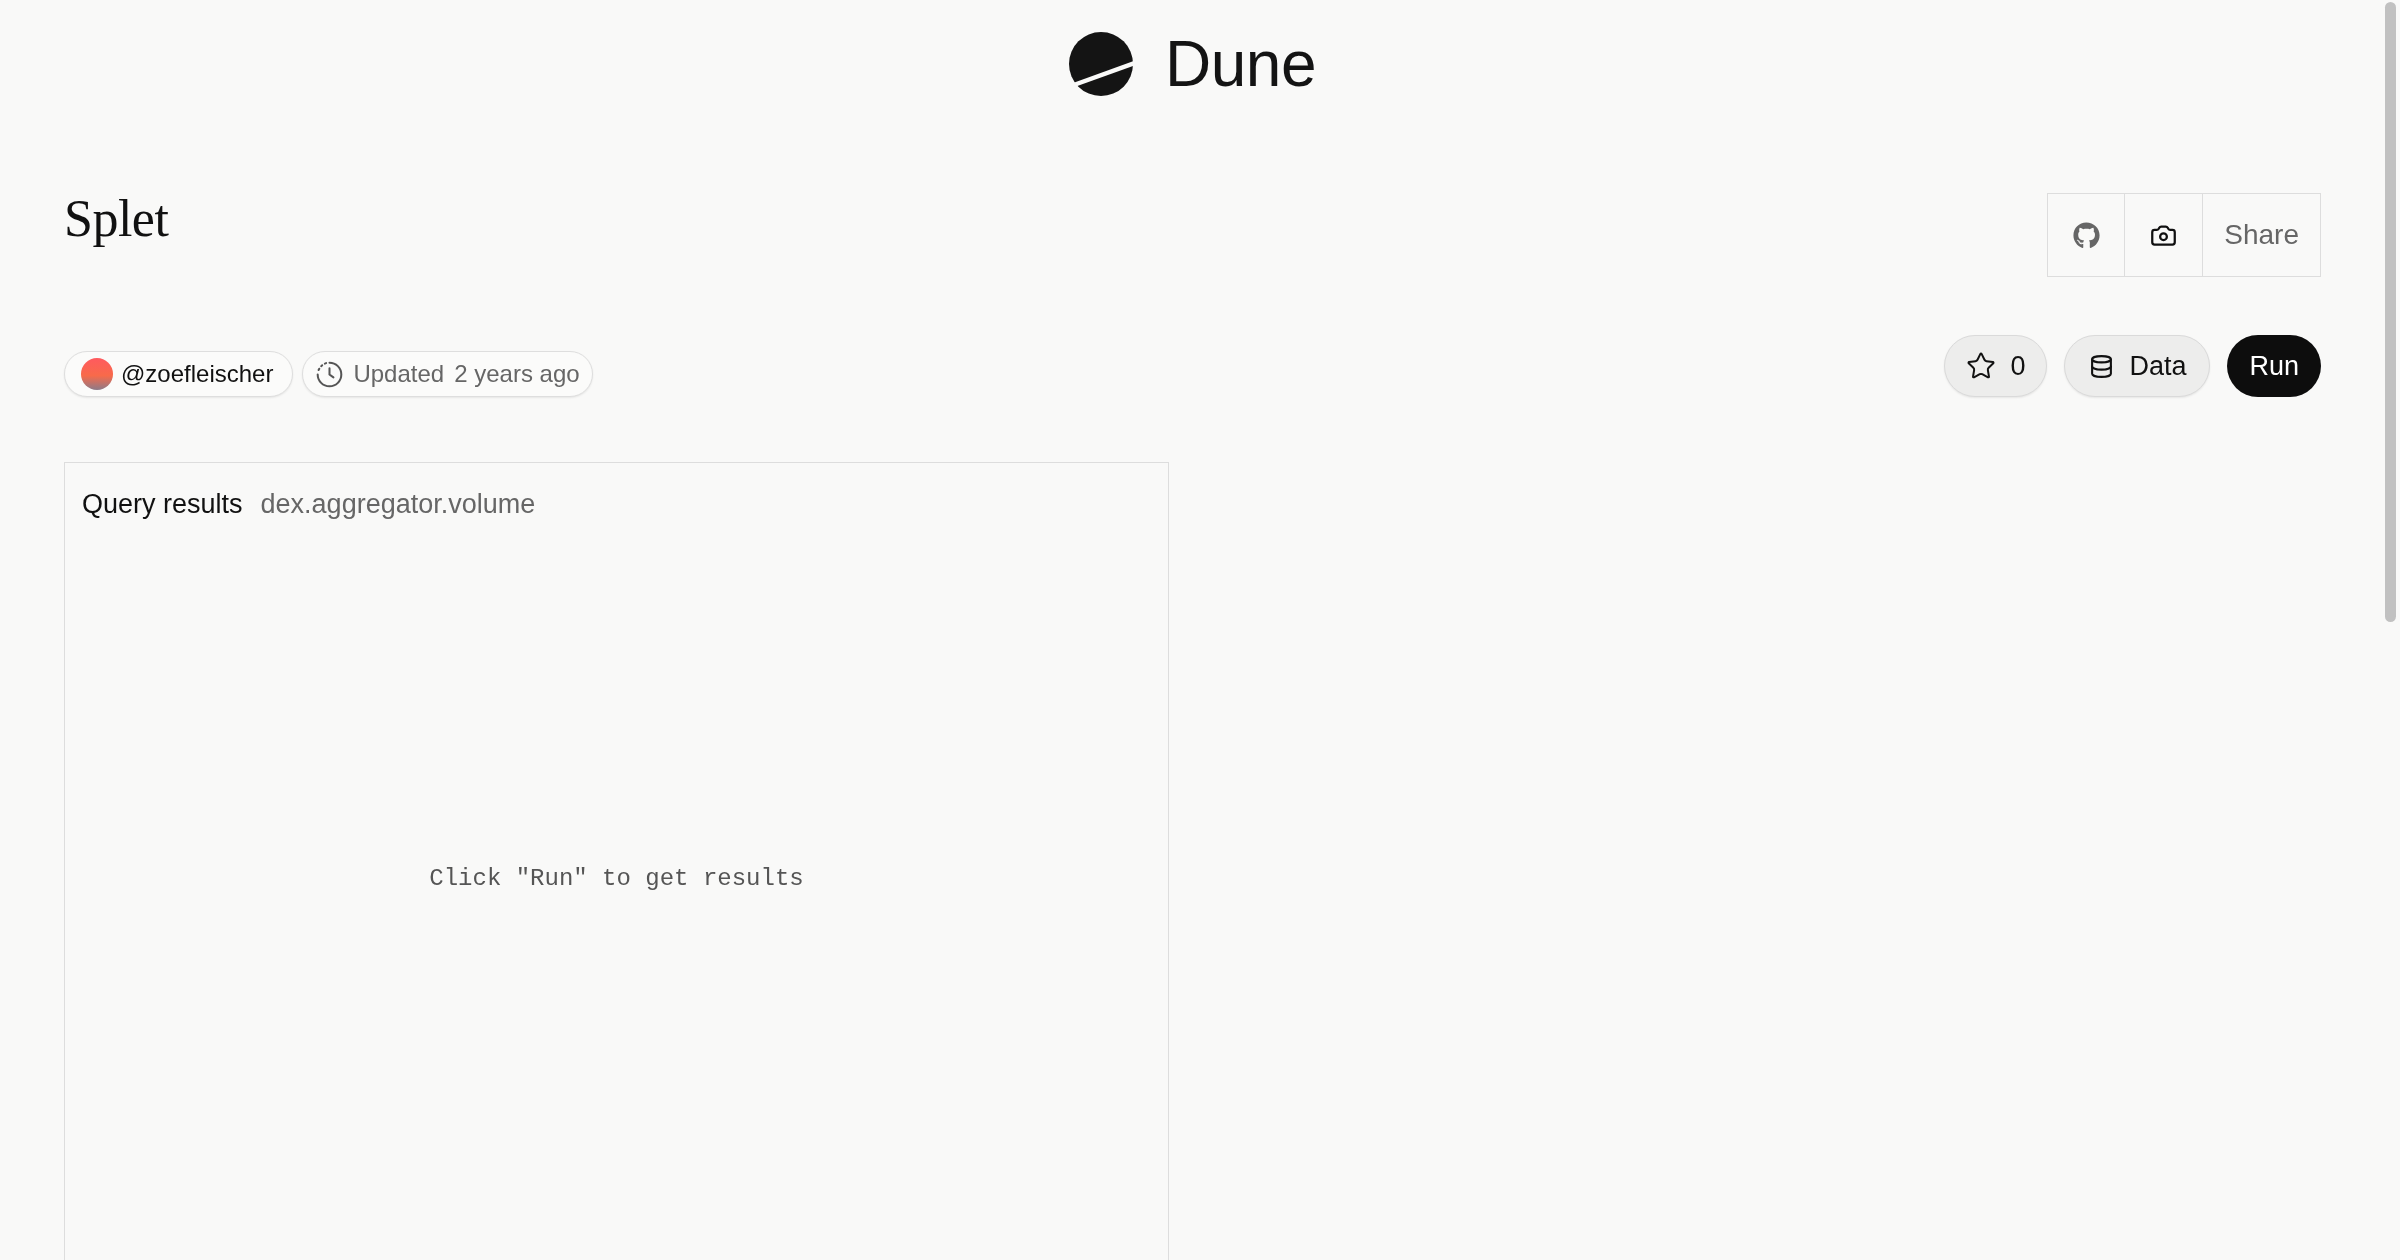 This screenshot has width=2400, height=1260. Describe the element at coordinates (1240, 64) in the screenshot. I see `brand-name: Dune` at that location.